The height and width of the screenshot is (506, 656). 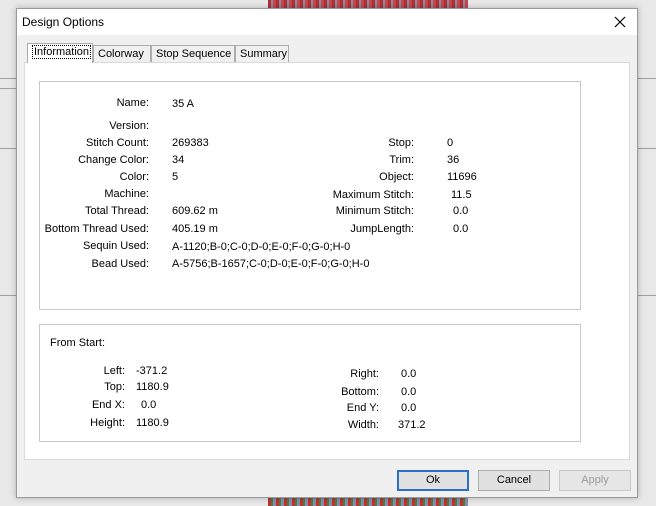 What do you see at coordinates (412, 425) in the screenshot?
I see `width-value: 371.2` at bounding box center [412, 425].